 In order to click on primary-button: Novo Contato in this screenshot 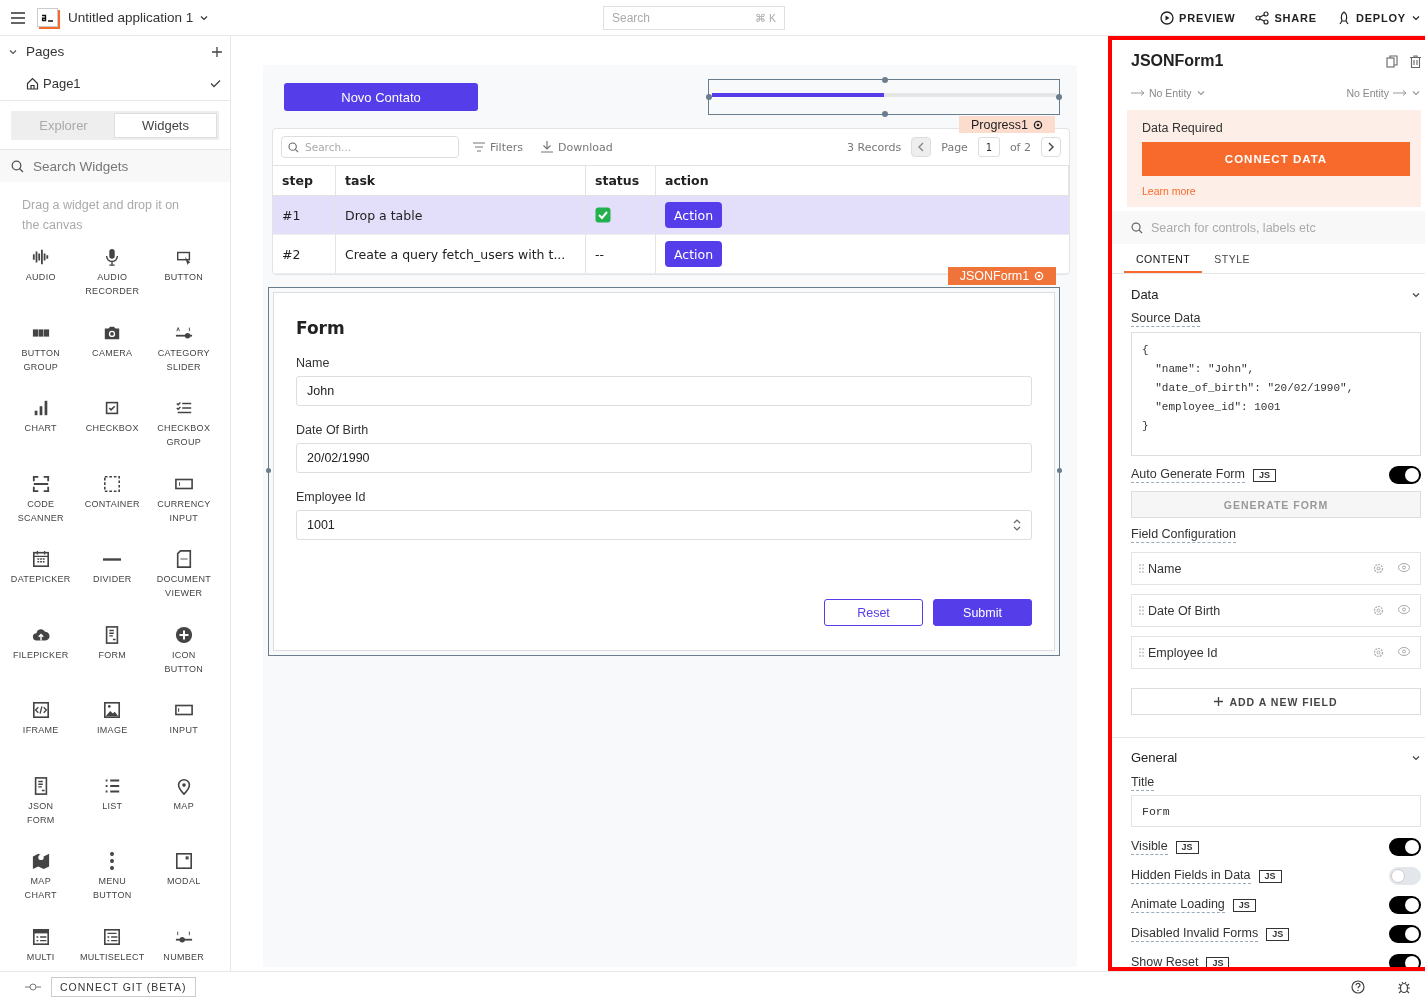, I will do `click(381, 97)`.